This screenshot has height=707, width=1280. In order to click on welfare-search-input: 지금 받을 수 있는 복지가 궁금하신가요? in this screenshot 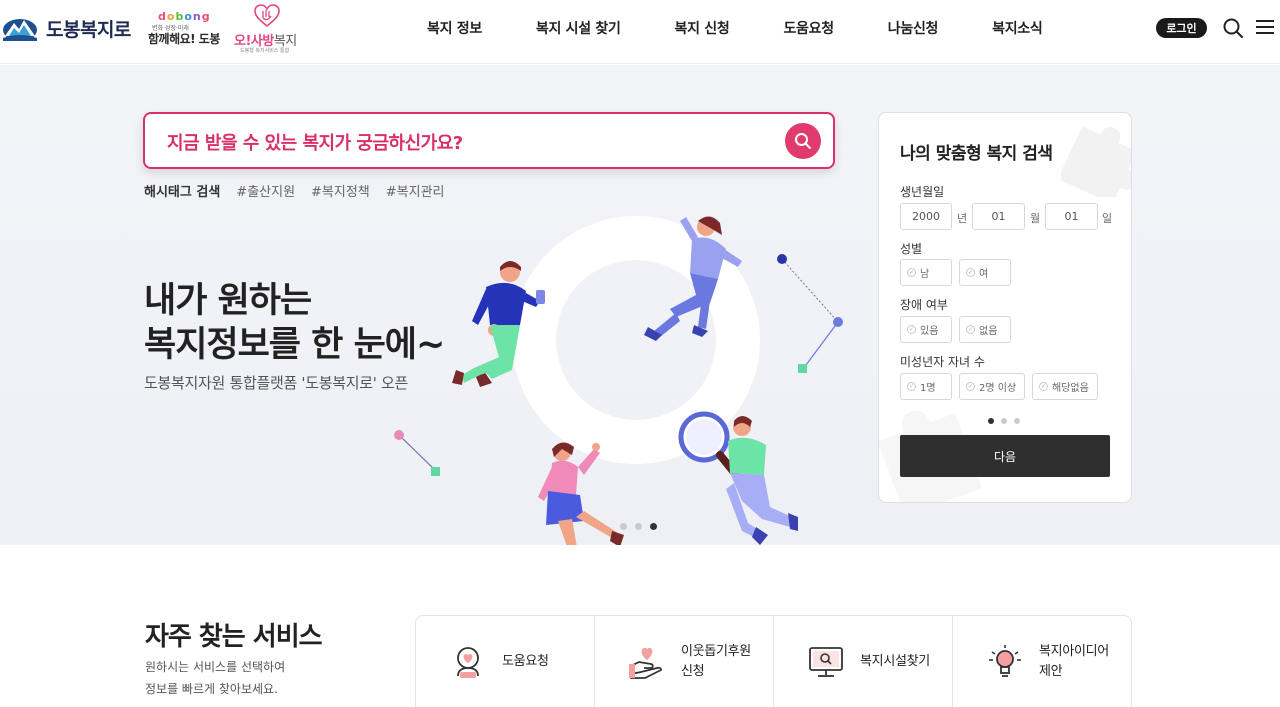, I will do `click(489, 140)`.